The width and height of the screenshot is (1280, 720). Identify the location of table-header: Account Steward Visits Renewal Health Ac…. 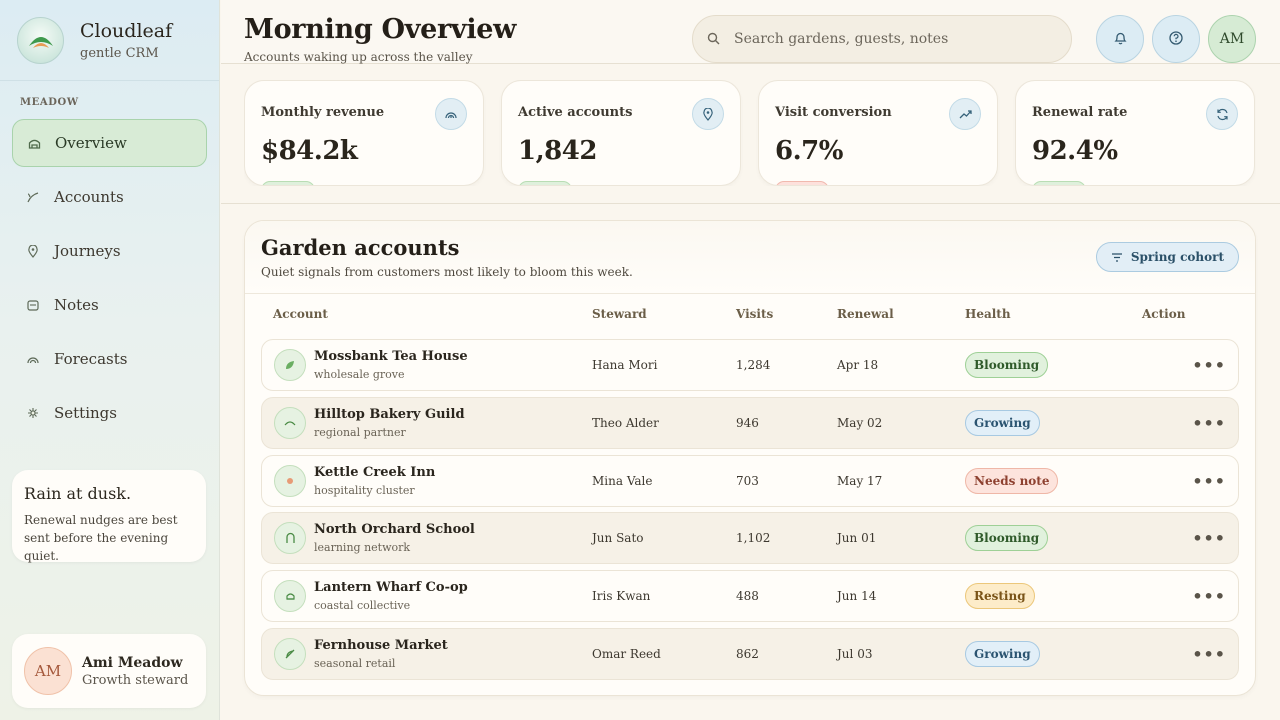
(750, 316).